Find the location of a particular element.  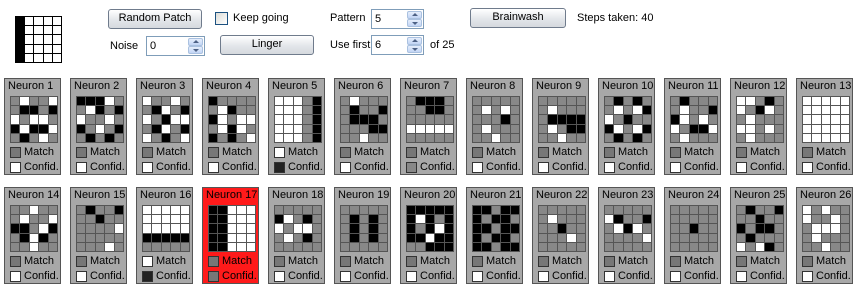

neuron-panel: Neuron 23 Match Confid. is located at coordinates (626, 235).